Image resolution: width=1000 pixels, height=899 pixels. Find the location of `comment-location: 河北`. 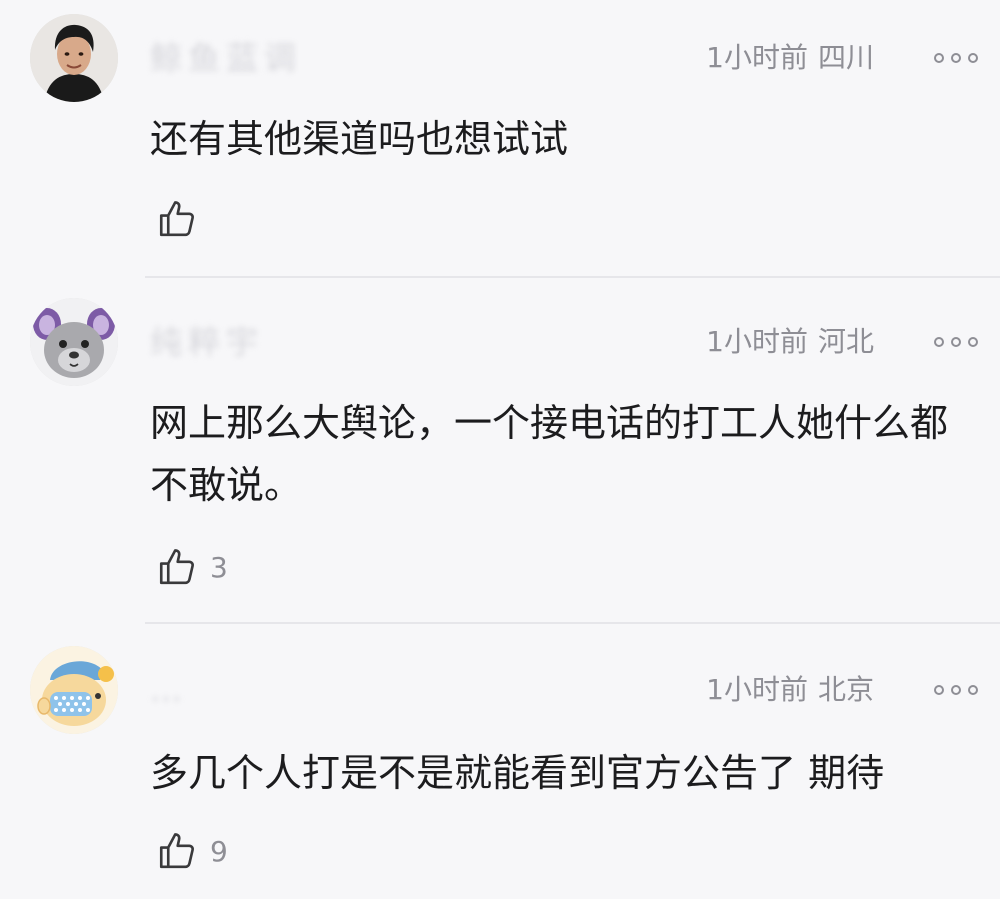

comment-location: 河北 is located at coordinates (845, 341).